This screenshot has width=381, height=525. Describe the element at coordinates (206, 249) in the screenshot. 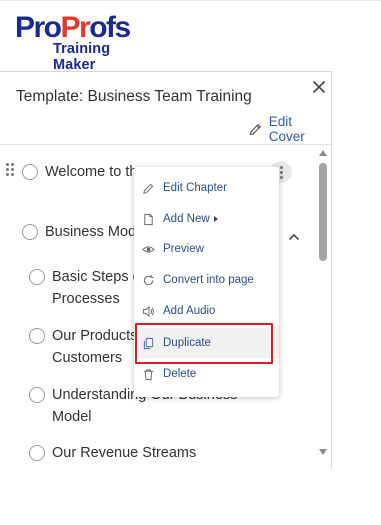

I see `menu-item-preview: Preview` at that location.